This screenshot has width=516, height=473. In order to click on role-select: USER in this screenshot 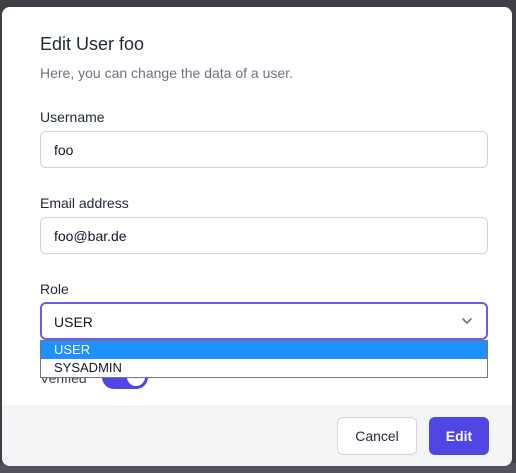, I will do `click(264, 321)`.